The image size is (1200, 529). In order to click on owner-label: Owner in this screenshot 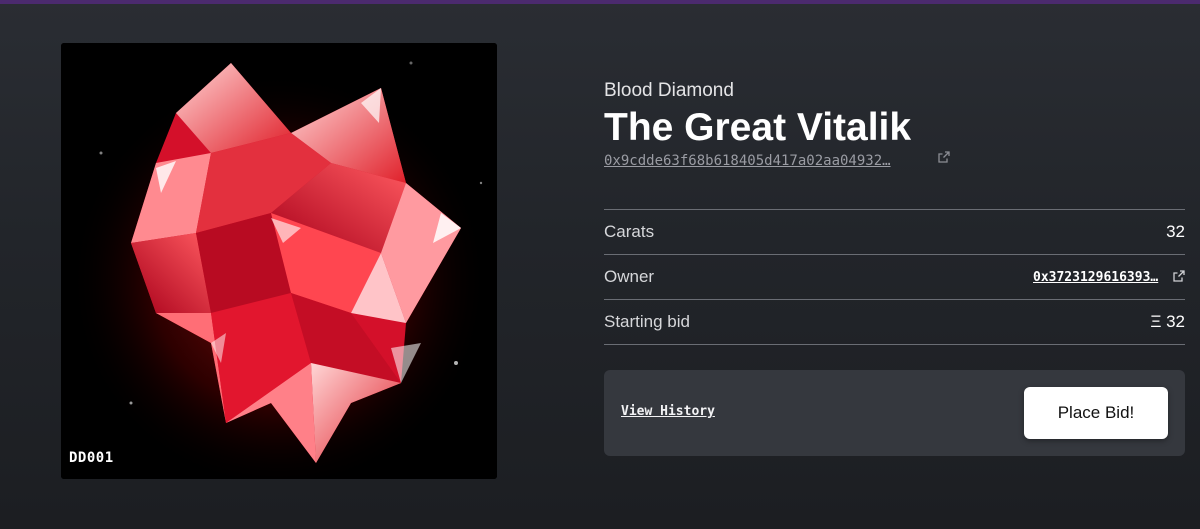, I will do `click(629, 276)`.